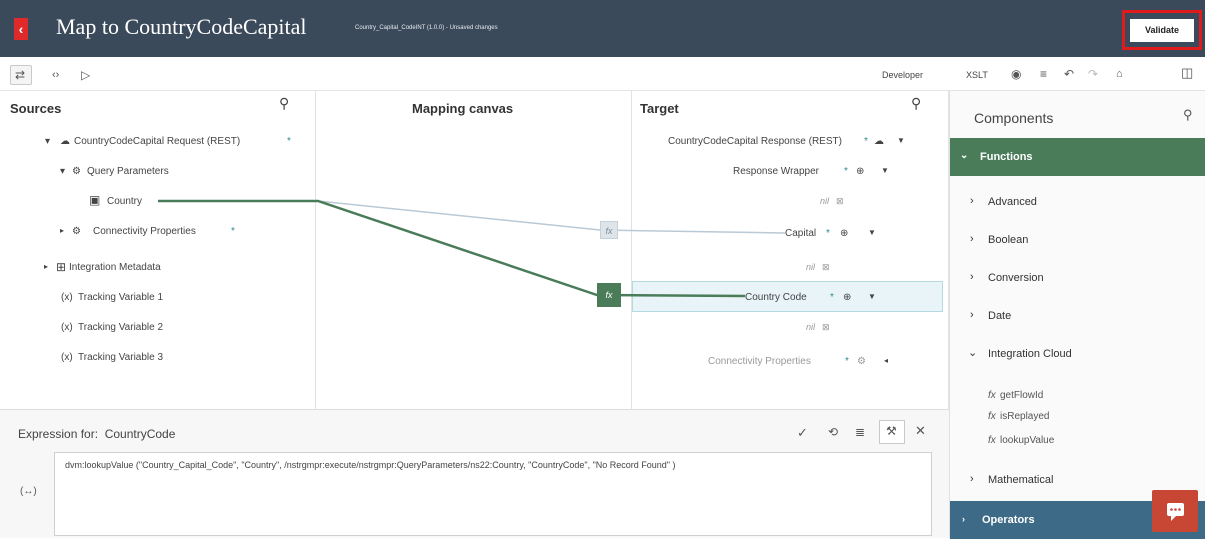  Describe the element at coordinates (1012, 202) in the screenshot. I see `category-advanced: Advanced` at that location.